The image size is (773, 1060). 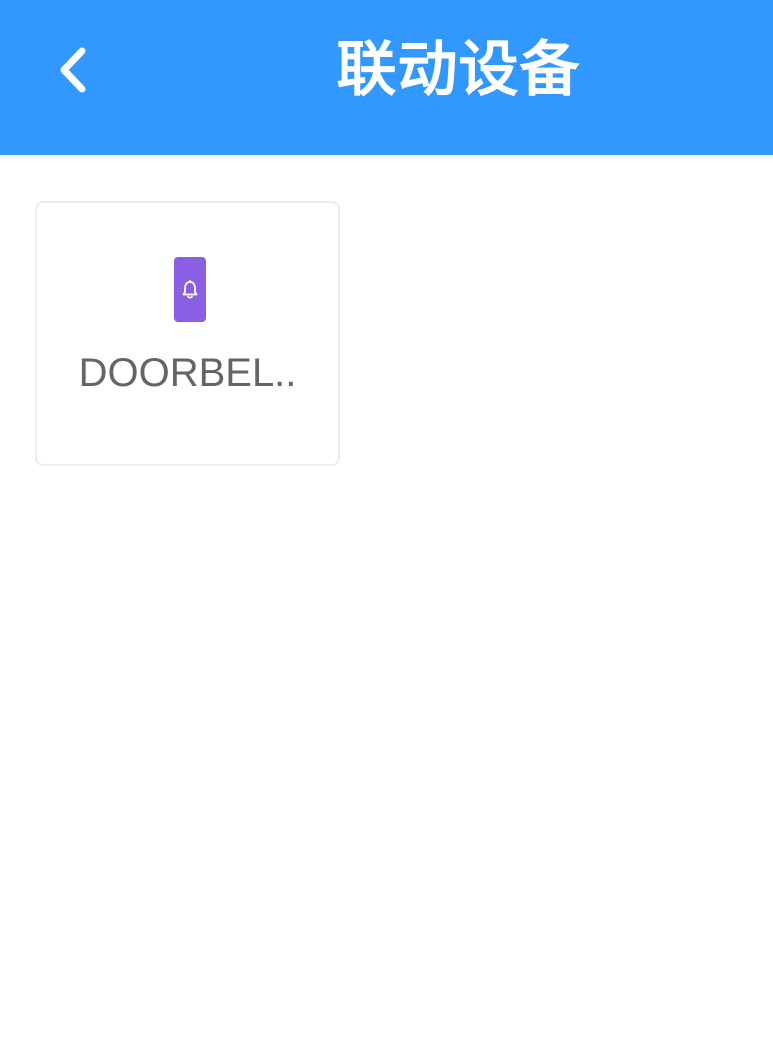 What do you see at coordinates (187, 333) in the screenshot?
I see `device-card-doorbell: DOORBEL..` at bounding box center [187, 333].